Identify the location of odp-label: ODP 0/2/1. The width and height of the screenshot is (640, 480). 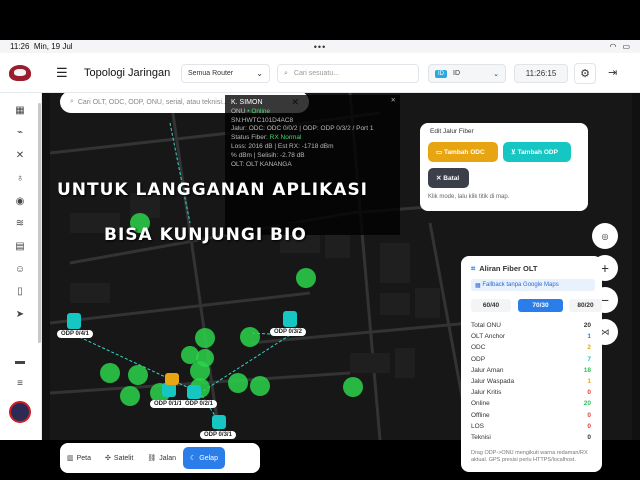
(199, 404).